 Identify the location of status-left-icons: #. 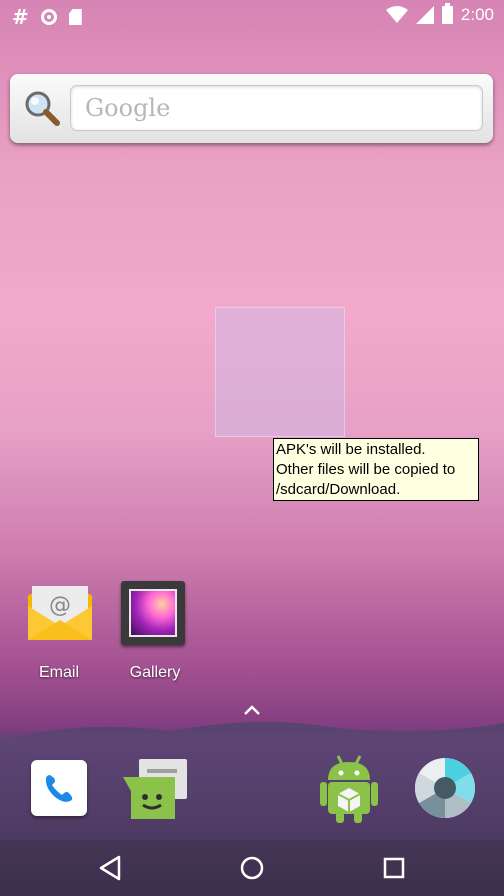
(47, 17).